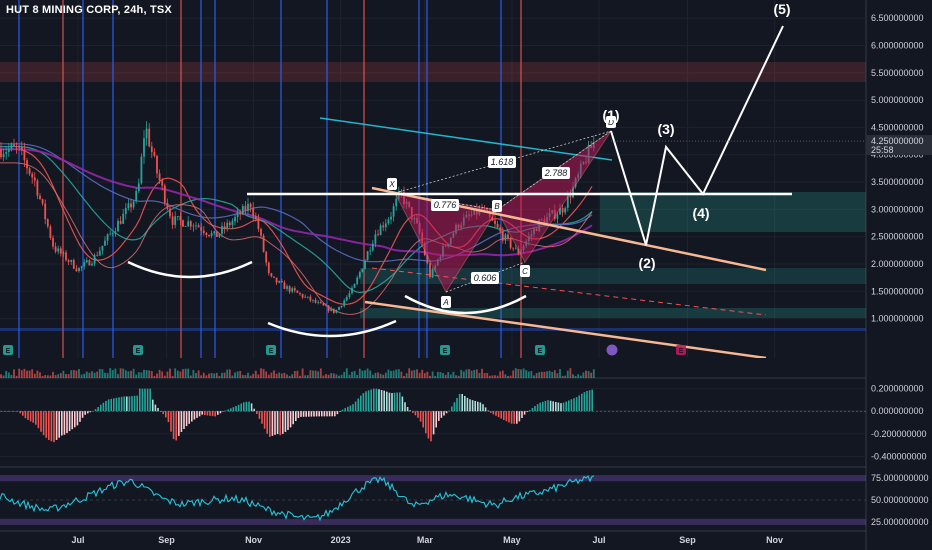 The image size is (932, 550). Describe the element at coordinates (781, 9) in the screenshot. I see `wave-label-5: (5)` at that location.